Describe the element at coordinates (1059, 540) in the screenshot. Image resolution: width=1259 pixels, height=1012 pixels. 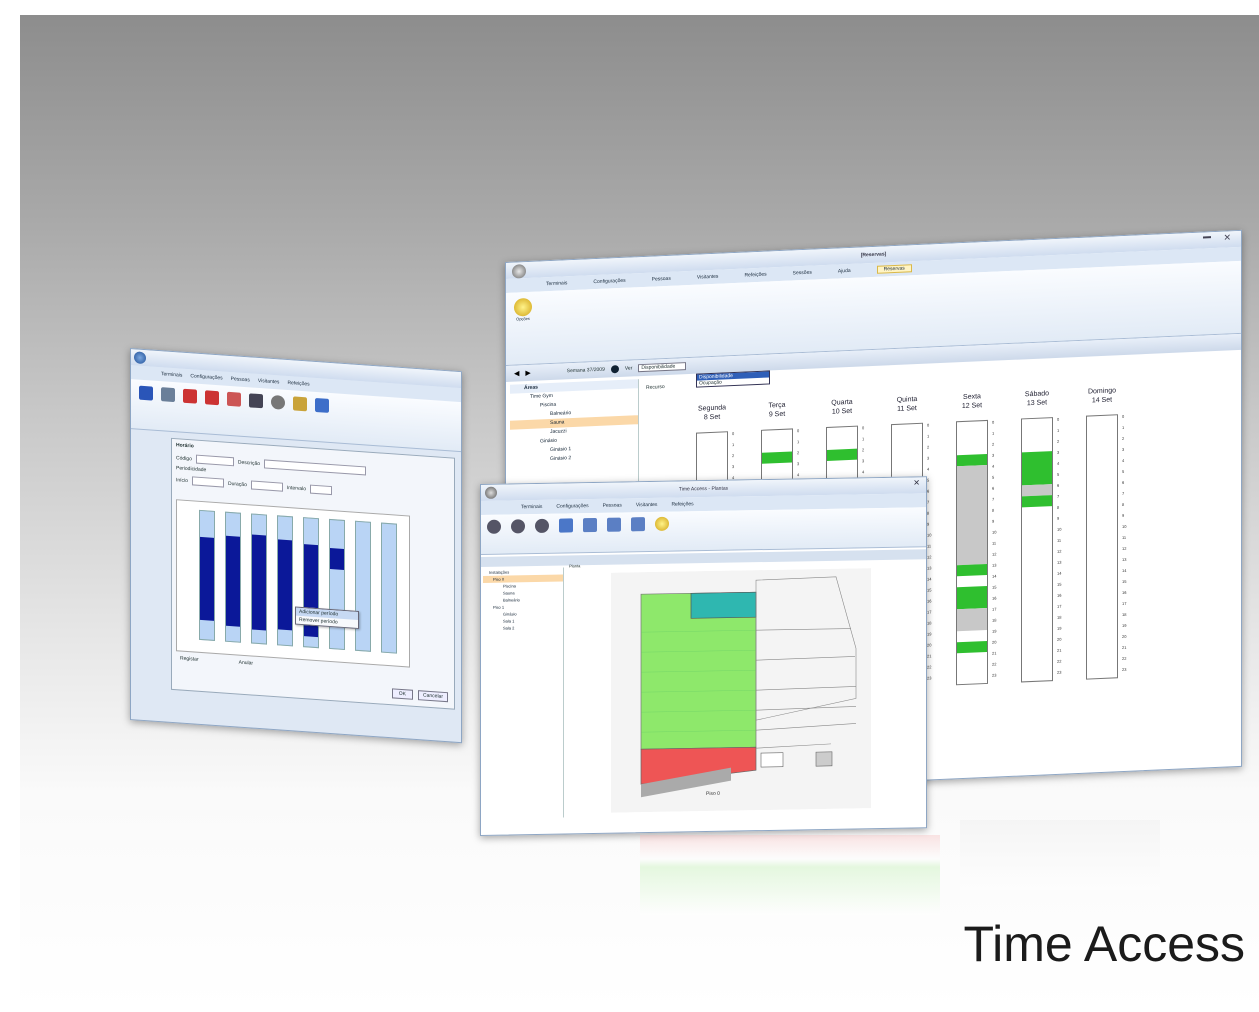
I see `hour-tick: 11` at that location.